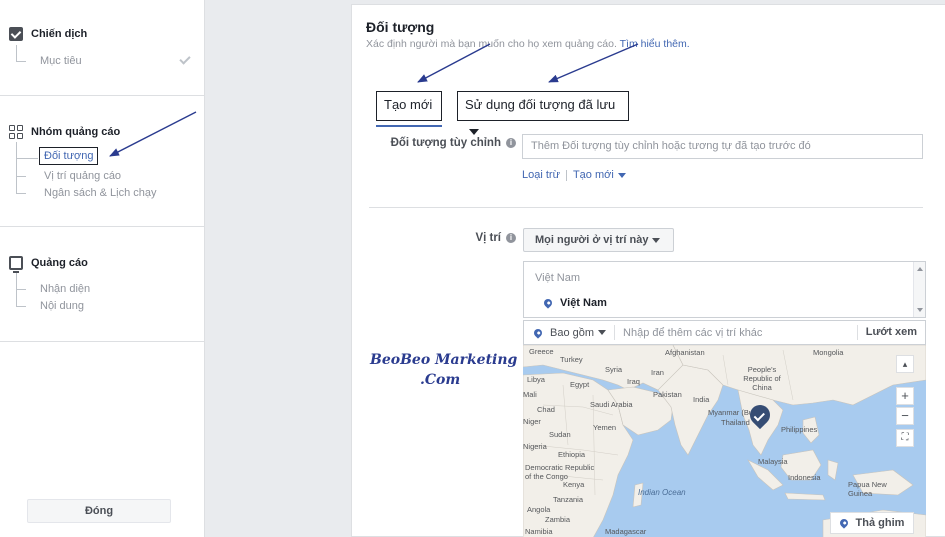 The image size is (945, 537). What do you see at coordinates (905, 364) in the screenshot?
I see `map-collapse-icon: ▴` at bounding box center [905, 364].